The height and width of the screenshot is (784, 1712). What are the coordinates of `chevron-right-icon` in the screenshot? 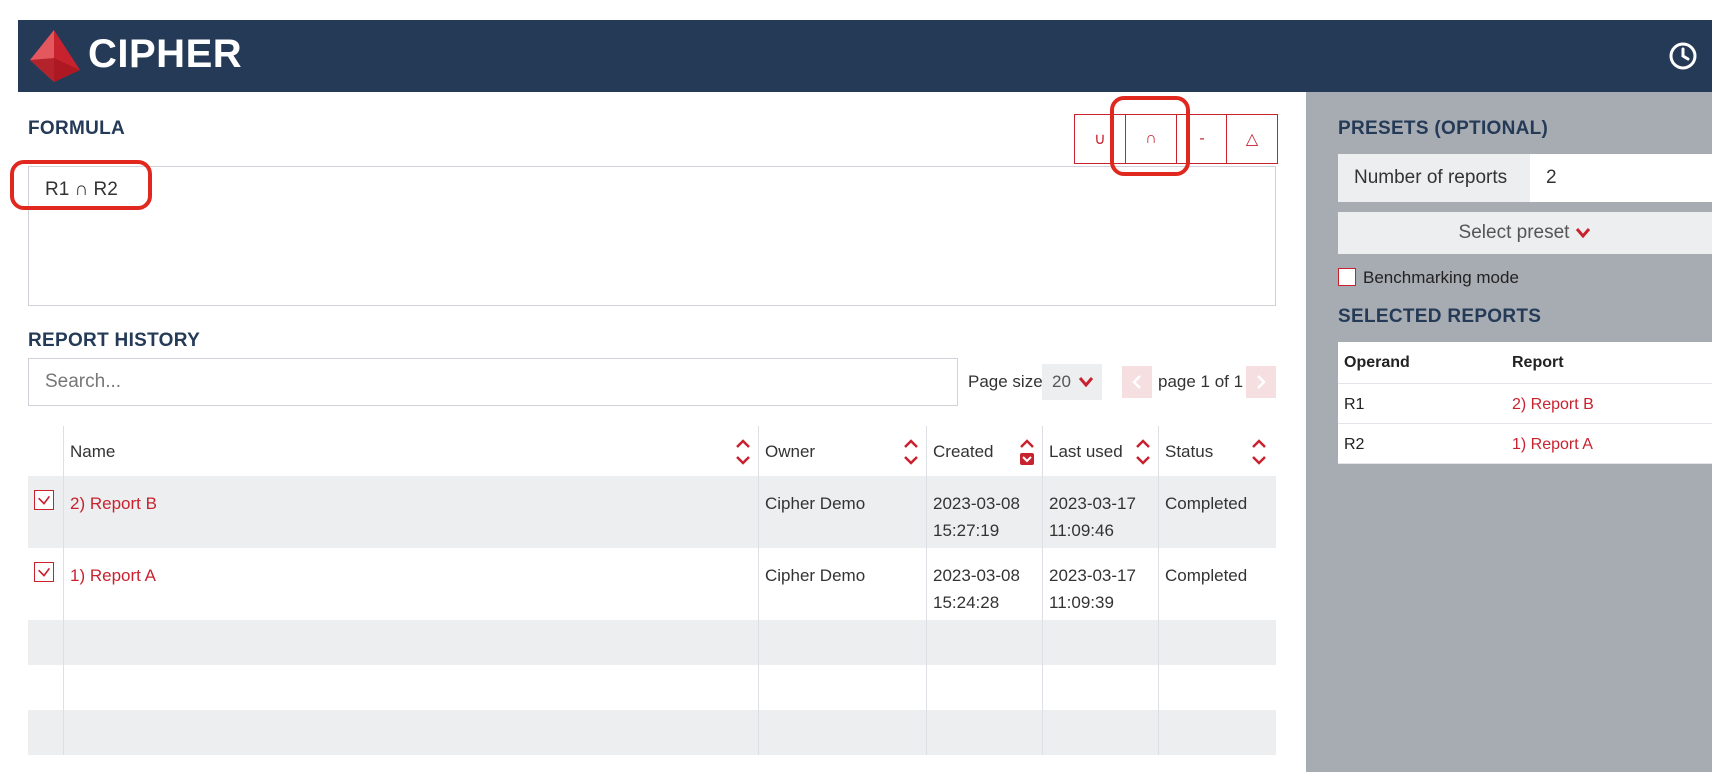 It's located at (1261, 382).